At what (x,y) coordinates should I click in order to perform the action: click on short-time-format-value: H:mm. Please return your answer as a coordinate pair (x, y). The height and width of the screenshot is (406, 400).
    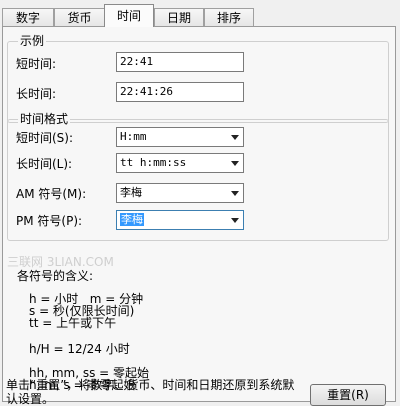
    Looking at the image, I should click on (133, 136).